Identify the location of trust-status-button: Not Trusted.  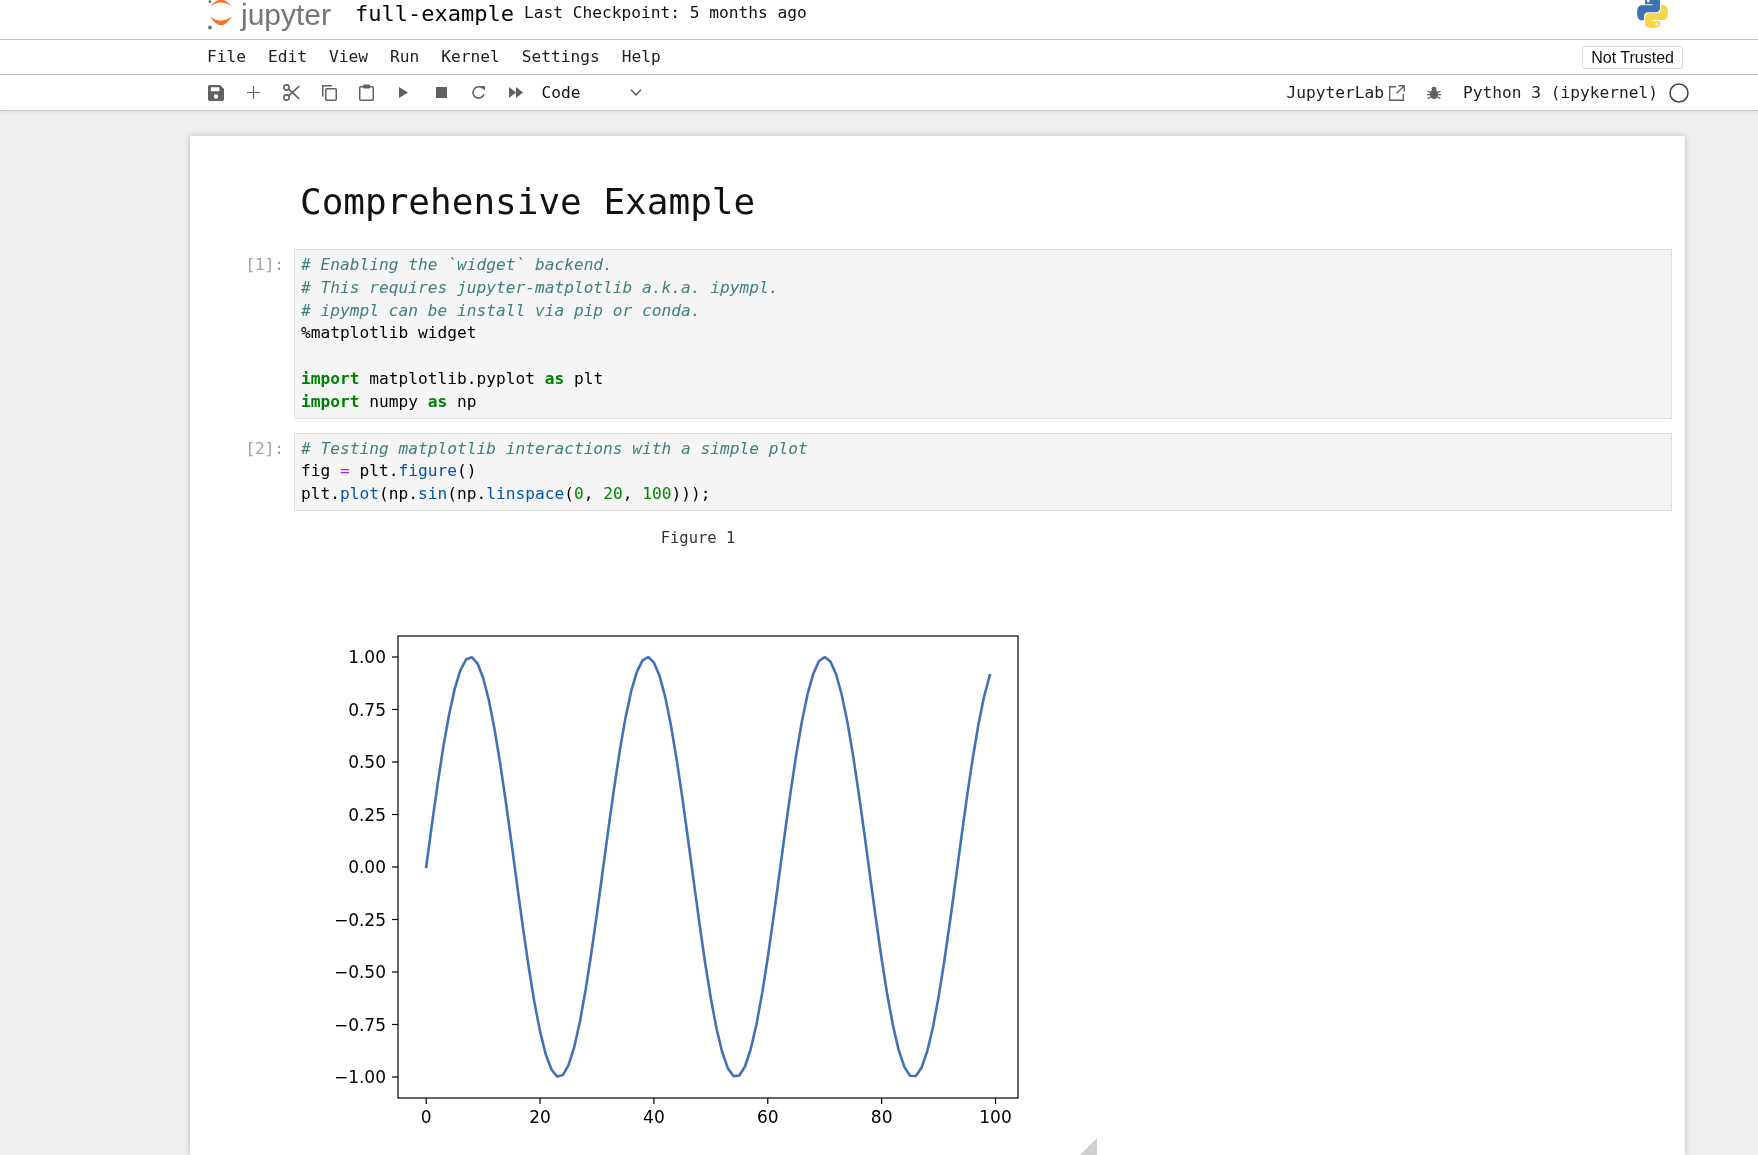
(1632, 57).